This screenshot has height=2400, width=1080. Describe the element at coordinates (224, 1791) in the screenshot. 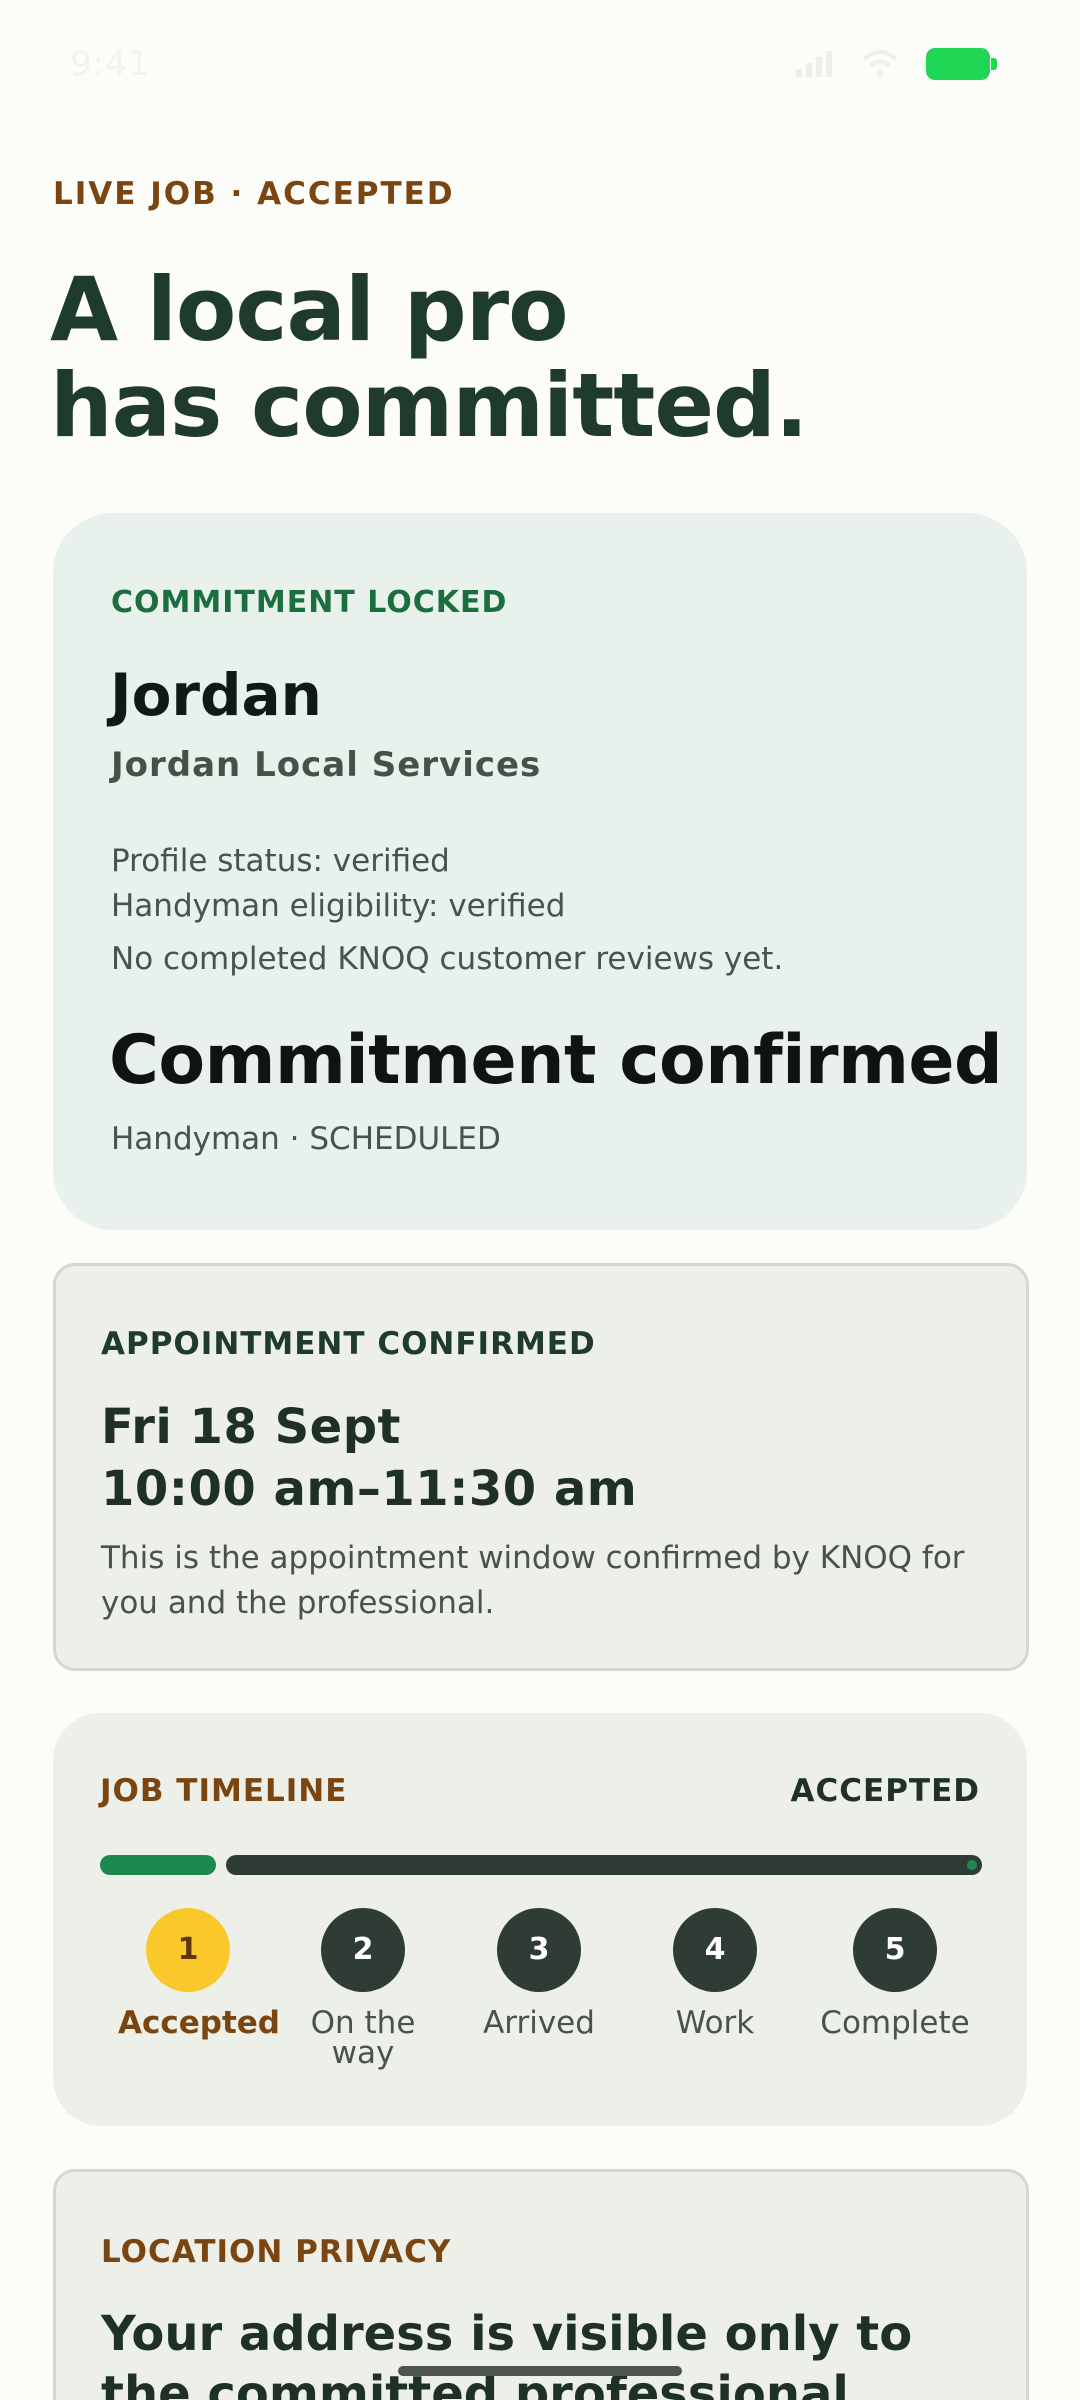

I see `timeline-title: JOB TIMELINE` at that location.